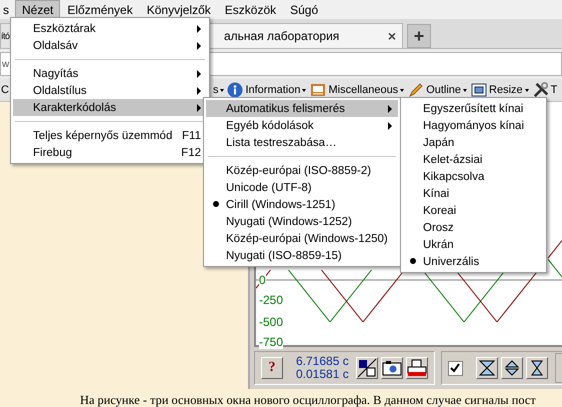 The image size is (562, 407). What do you see at coordinates (302, 170) in the screenshot?
I see `menu-item: Közép-európai (ISO-8859-2)` at bounding box center [302, 170].